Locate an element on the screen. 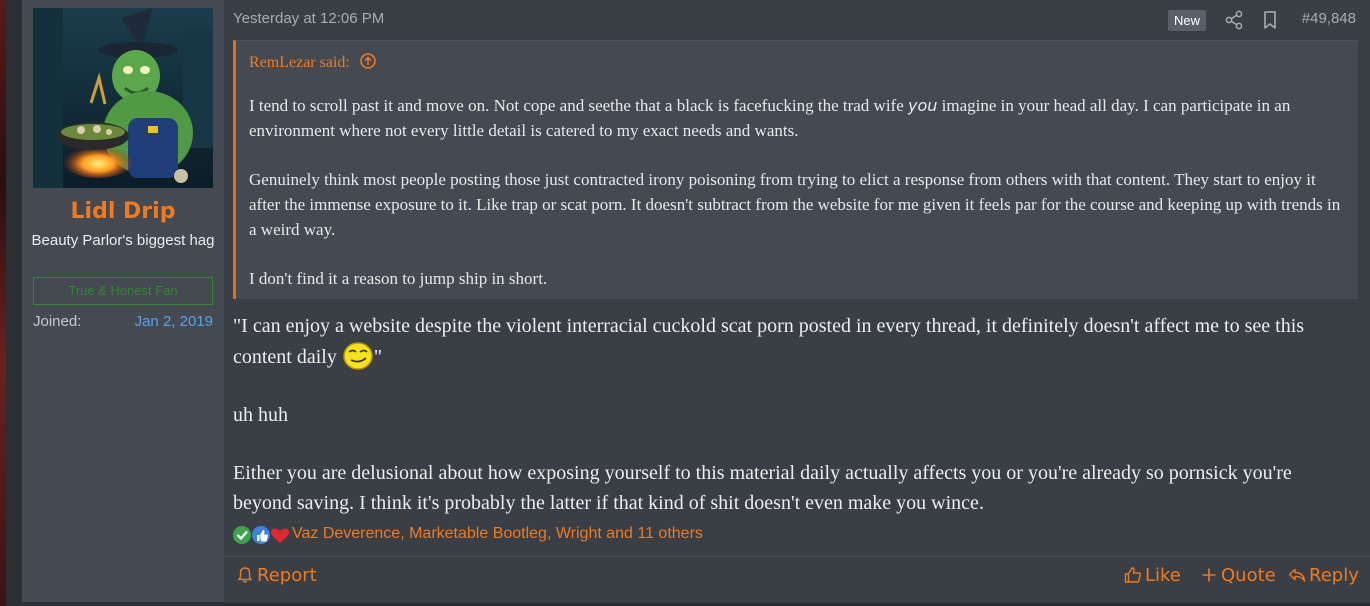  check-reaction-icon is located at coordinates (242, 535).